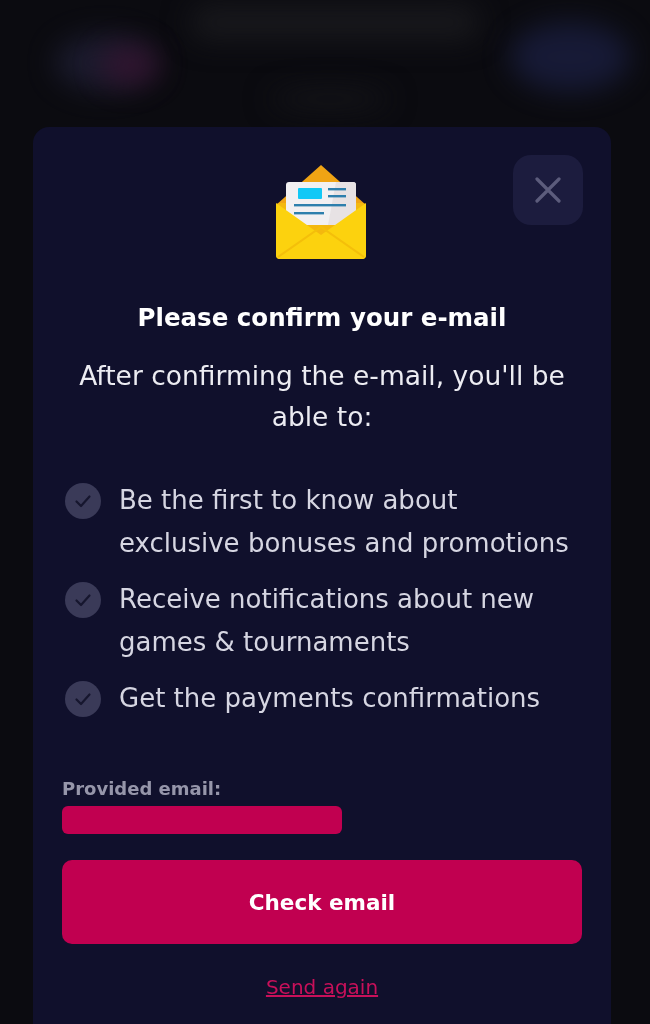 This screenshot has height=1024, width=650. I want to click on send-again-link: Send again, so click(322, 987).